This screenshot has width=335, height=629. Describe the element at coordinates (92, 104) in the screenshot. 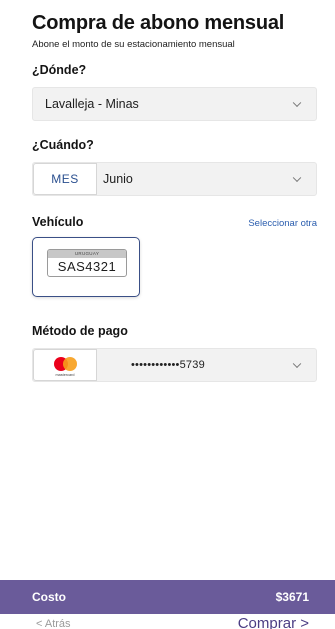

I see `where-select-value: Lavalleja - Minas` at that location.